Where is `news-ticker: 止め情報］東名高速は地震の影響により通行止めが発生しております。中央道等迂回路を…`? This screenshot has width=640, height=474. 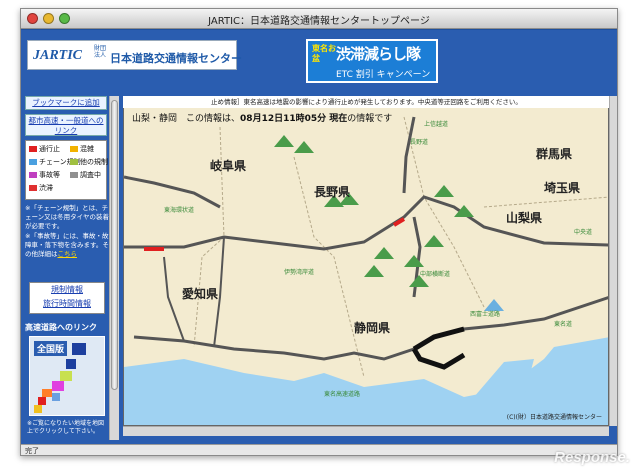 news-ticker: 止め情報］東名高速は地震の影響により通行止めが発生しております。中央道等迂回路を… is located at coordinates (366, 102).